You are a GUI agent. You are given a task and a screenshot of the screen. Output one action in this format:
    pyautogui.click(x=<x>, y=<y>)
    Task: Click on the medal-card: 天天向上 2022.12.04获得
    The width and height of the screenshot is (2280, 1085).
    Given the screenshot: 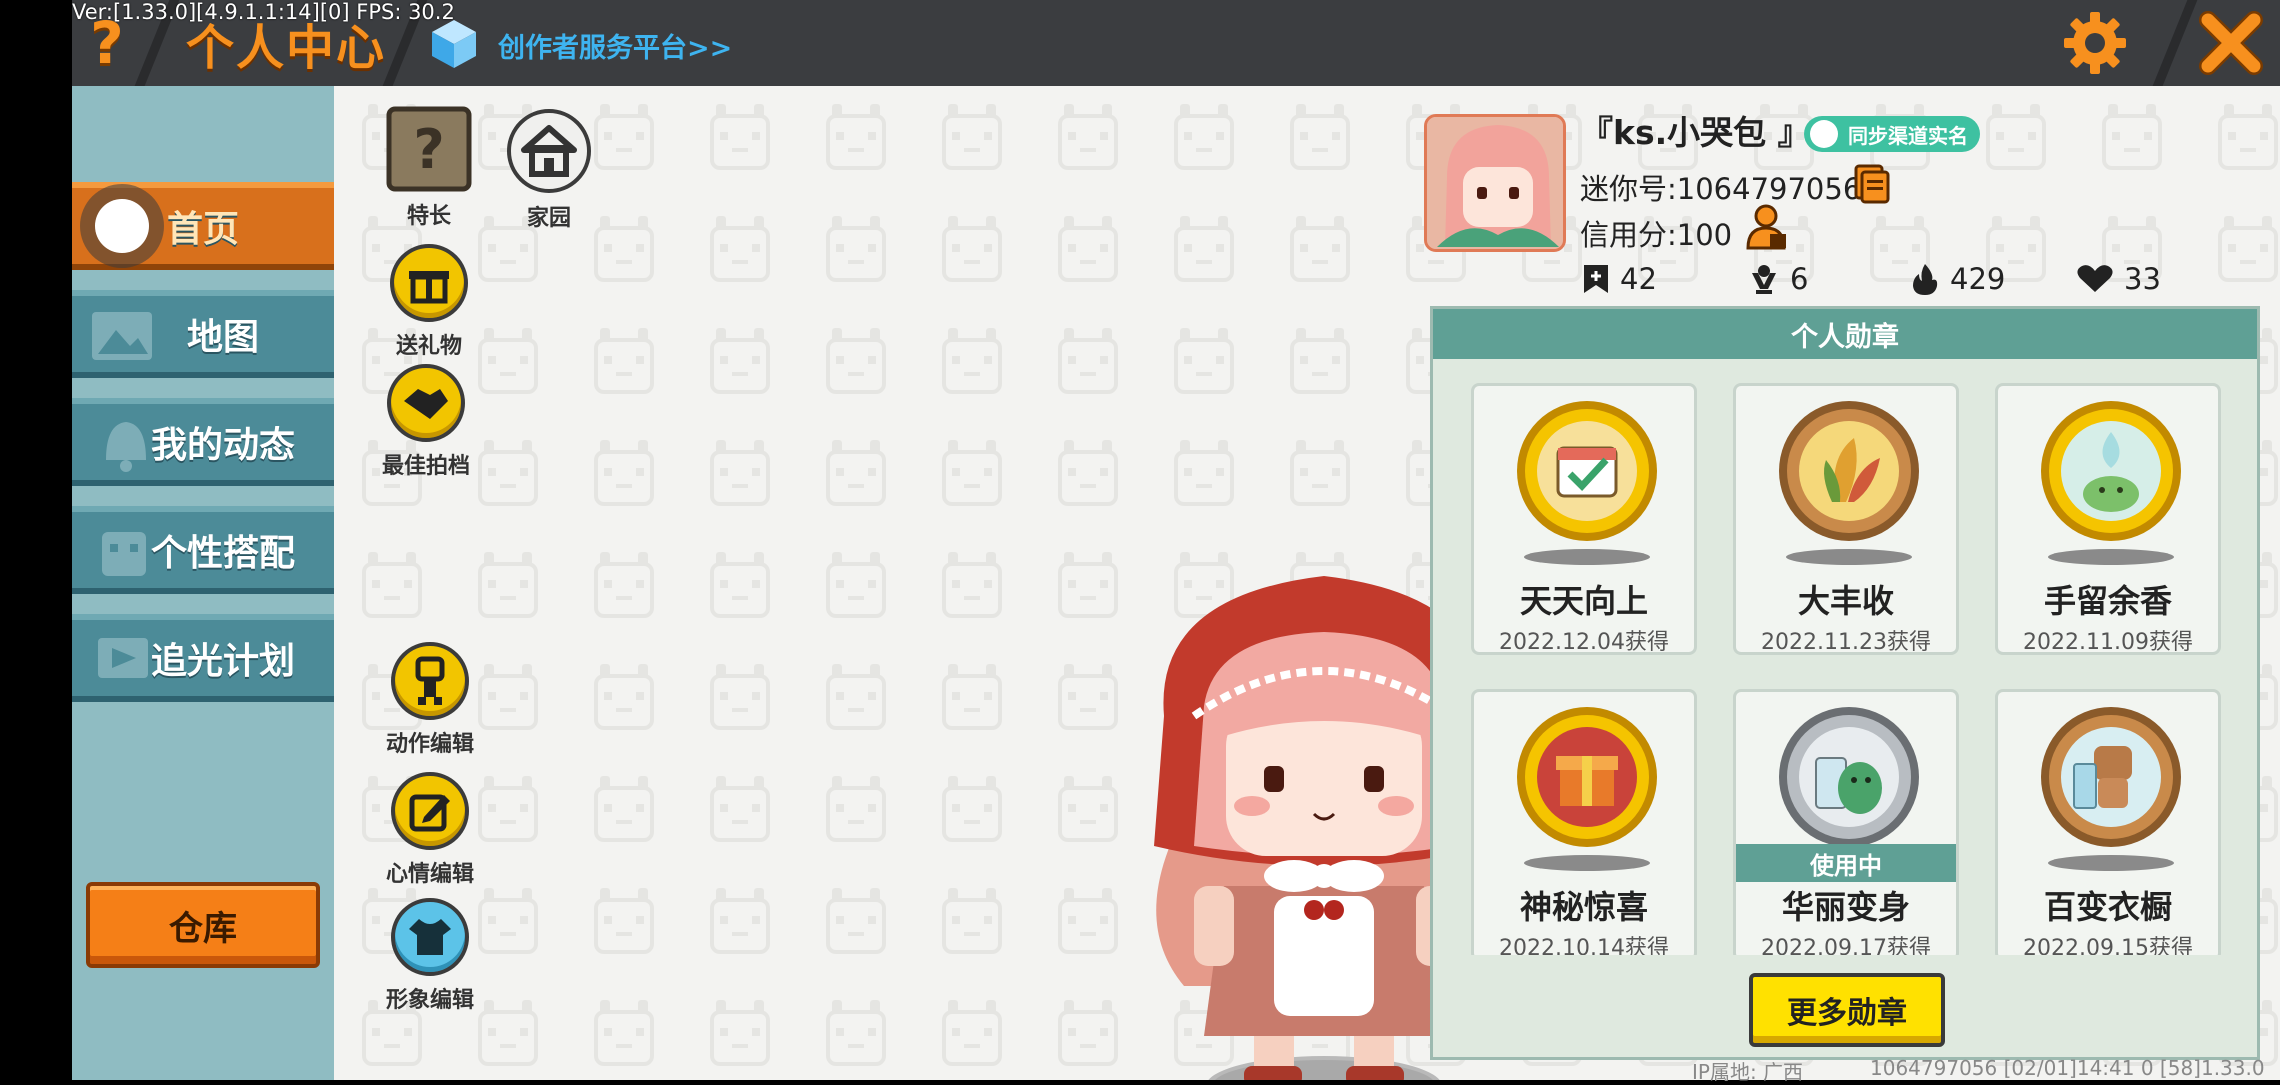 What is the action you would take?
    pyautogui.click(x=1584, y=519)
    